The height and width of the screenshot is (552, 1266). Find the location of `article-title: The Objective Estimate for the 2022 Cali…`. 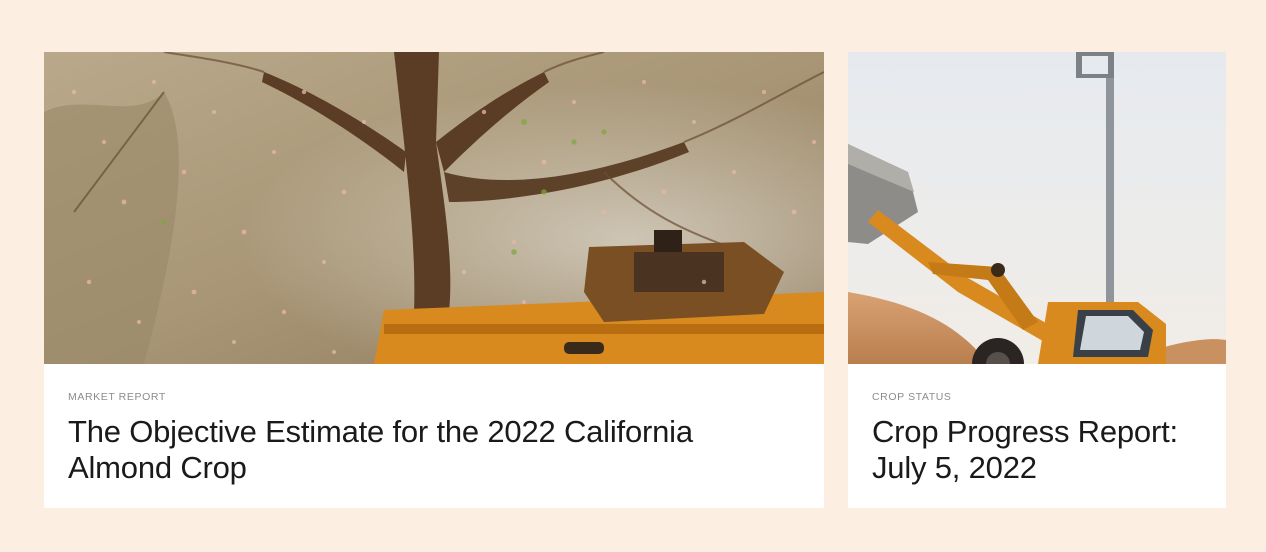

article-title: The Objective Estimate for the 2022 Cali… is located at coordinates (434, 450).